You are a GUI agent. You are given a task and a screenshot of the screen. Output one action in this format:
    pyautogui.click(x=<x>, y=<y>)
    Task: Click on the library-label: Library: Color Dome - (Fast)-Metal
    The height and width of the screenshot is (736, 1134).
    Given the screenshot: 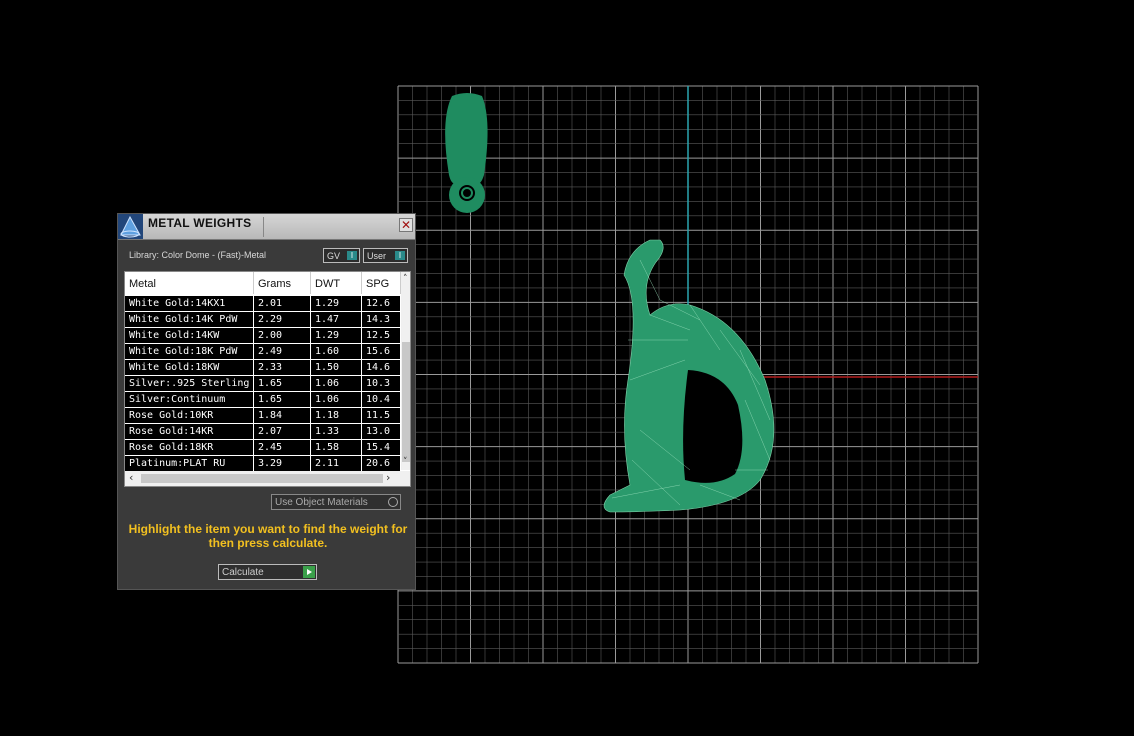 What is the action you would take?
    pyautogui.click(x=198, y=255)
    